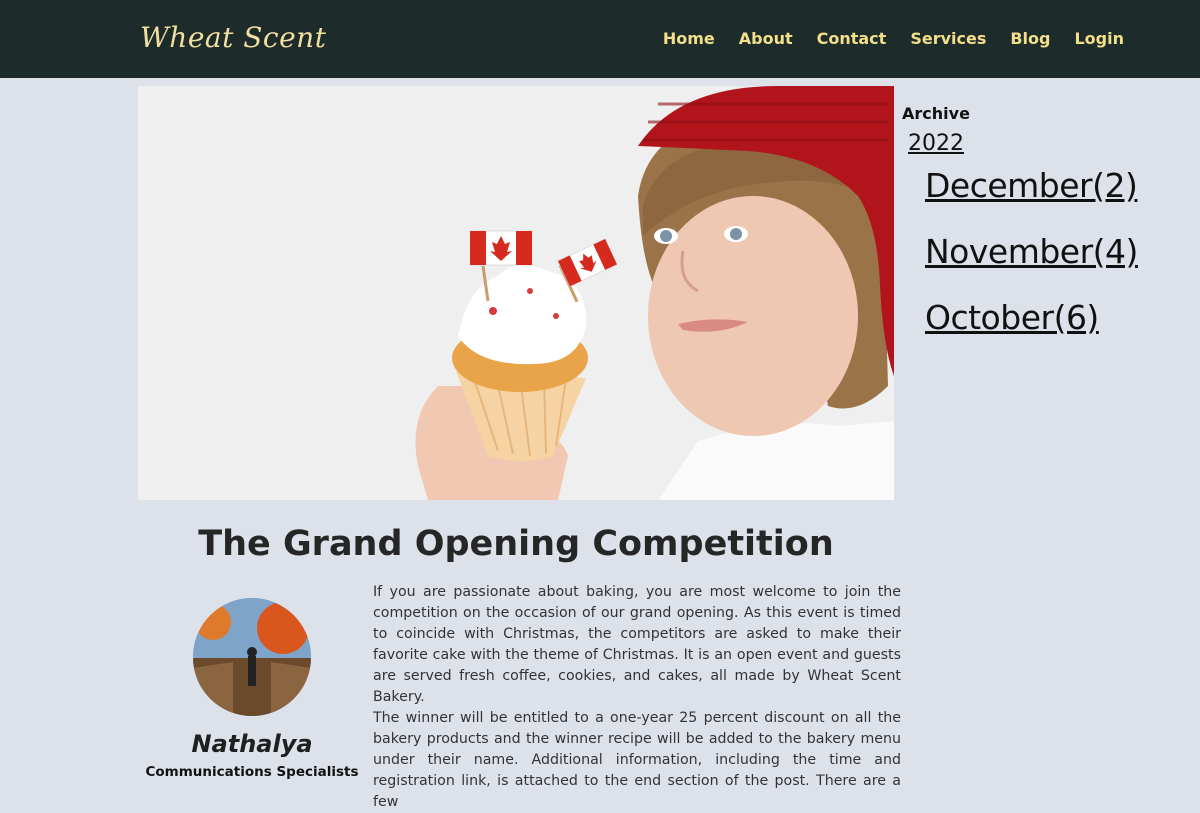  I want to click on post-title: The Grand Opening Competition, so click(516, 544).